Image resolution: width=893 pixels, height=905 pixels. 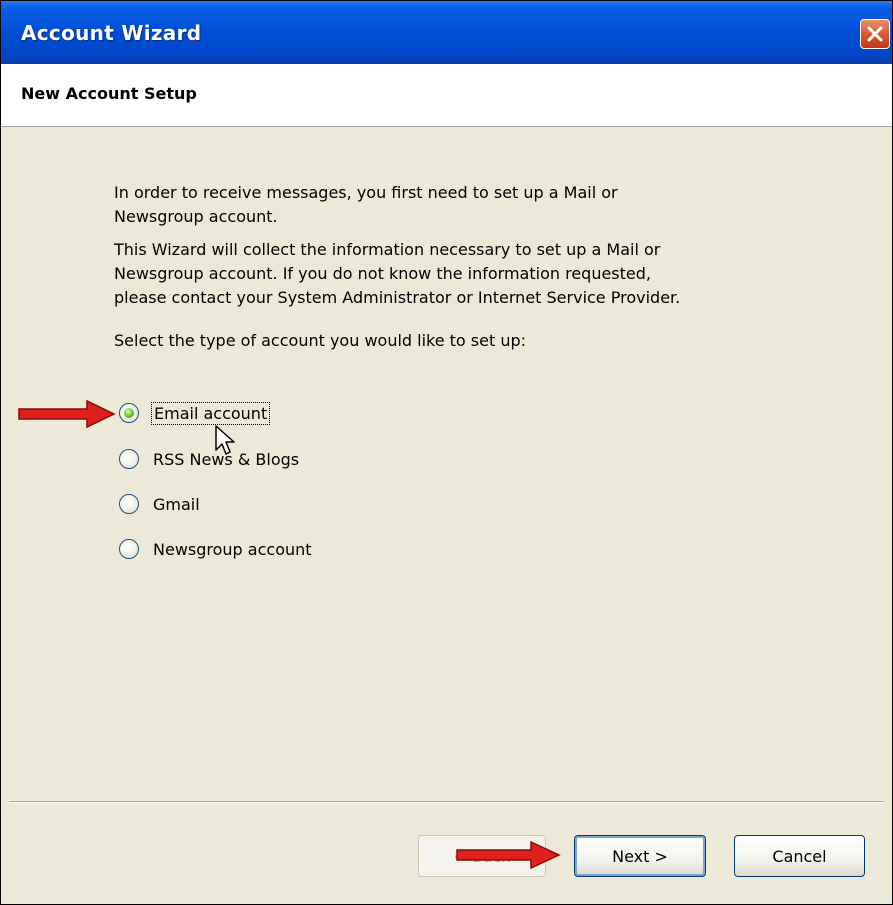 What do you see at coordinates (129, 413) in the screenshot?
I see `radio-button-selected` at bounding box center [129, 413].